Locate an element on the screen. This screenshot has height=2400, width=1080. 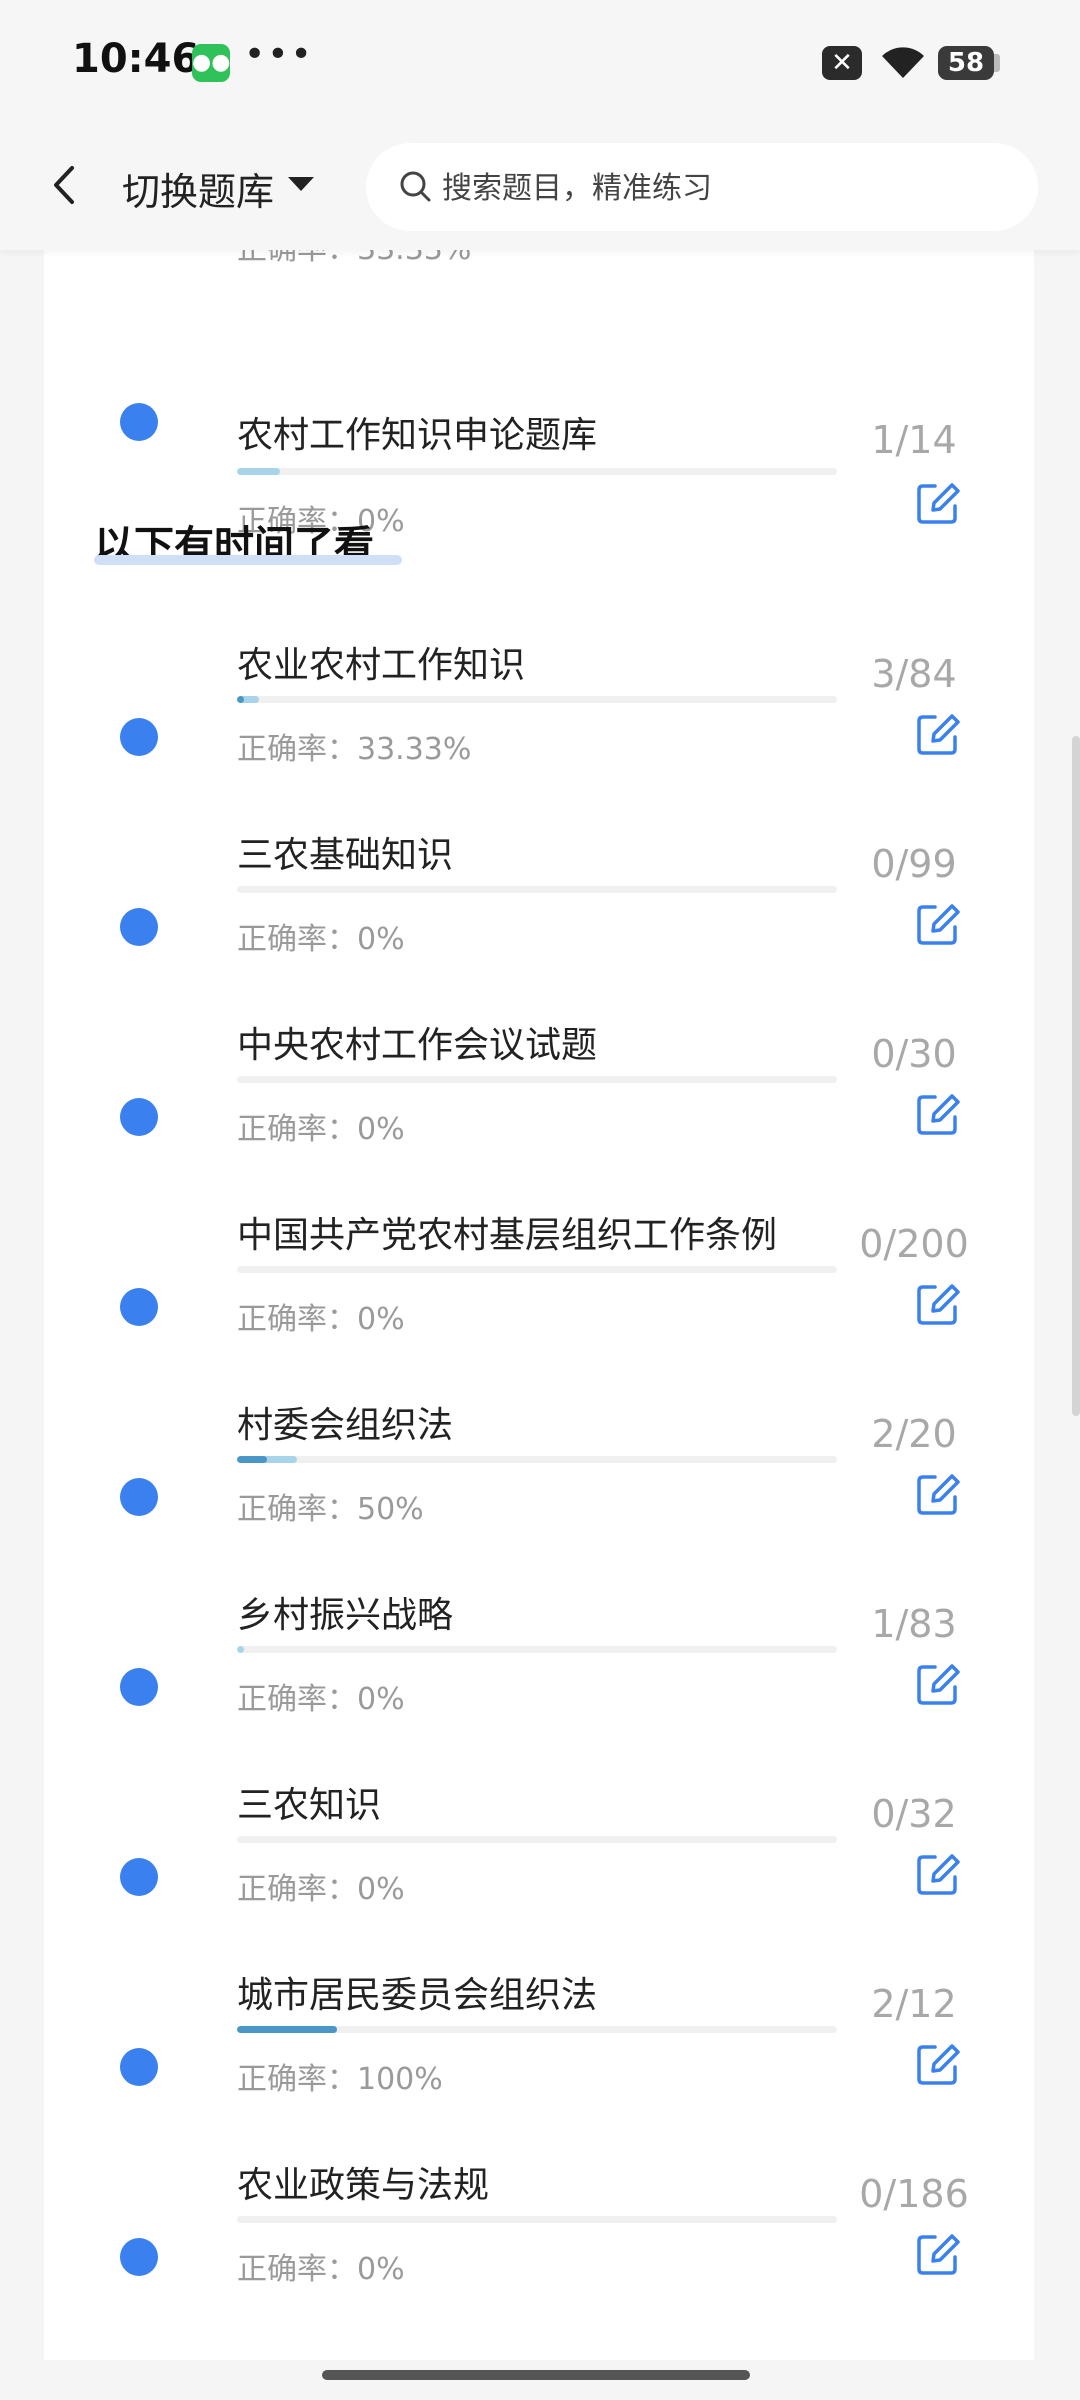
item-count: 0/30 is located at coordinates (914, 1054).